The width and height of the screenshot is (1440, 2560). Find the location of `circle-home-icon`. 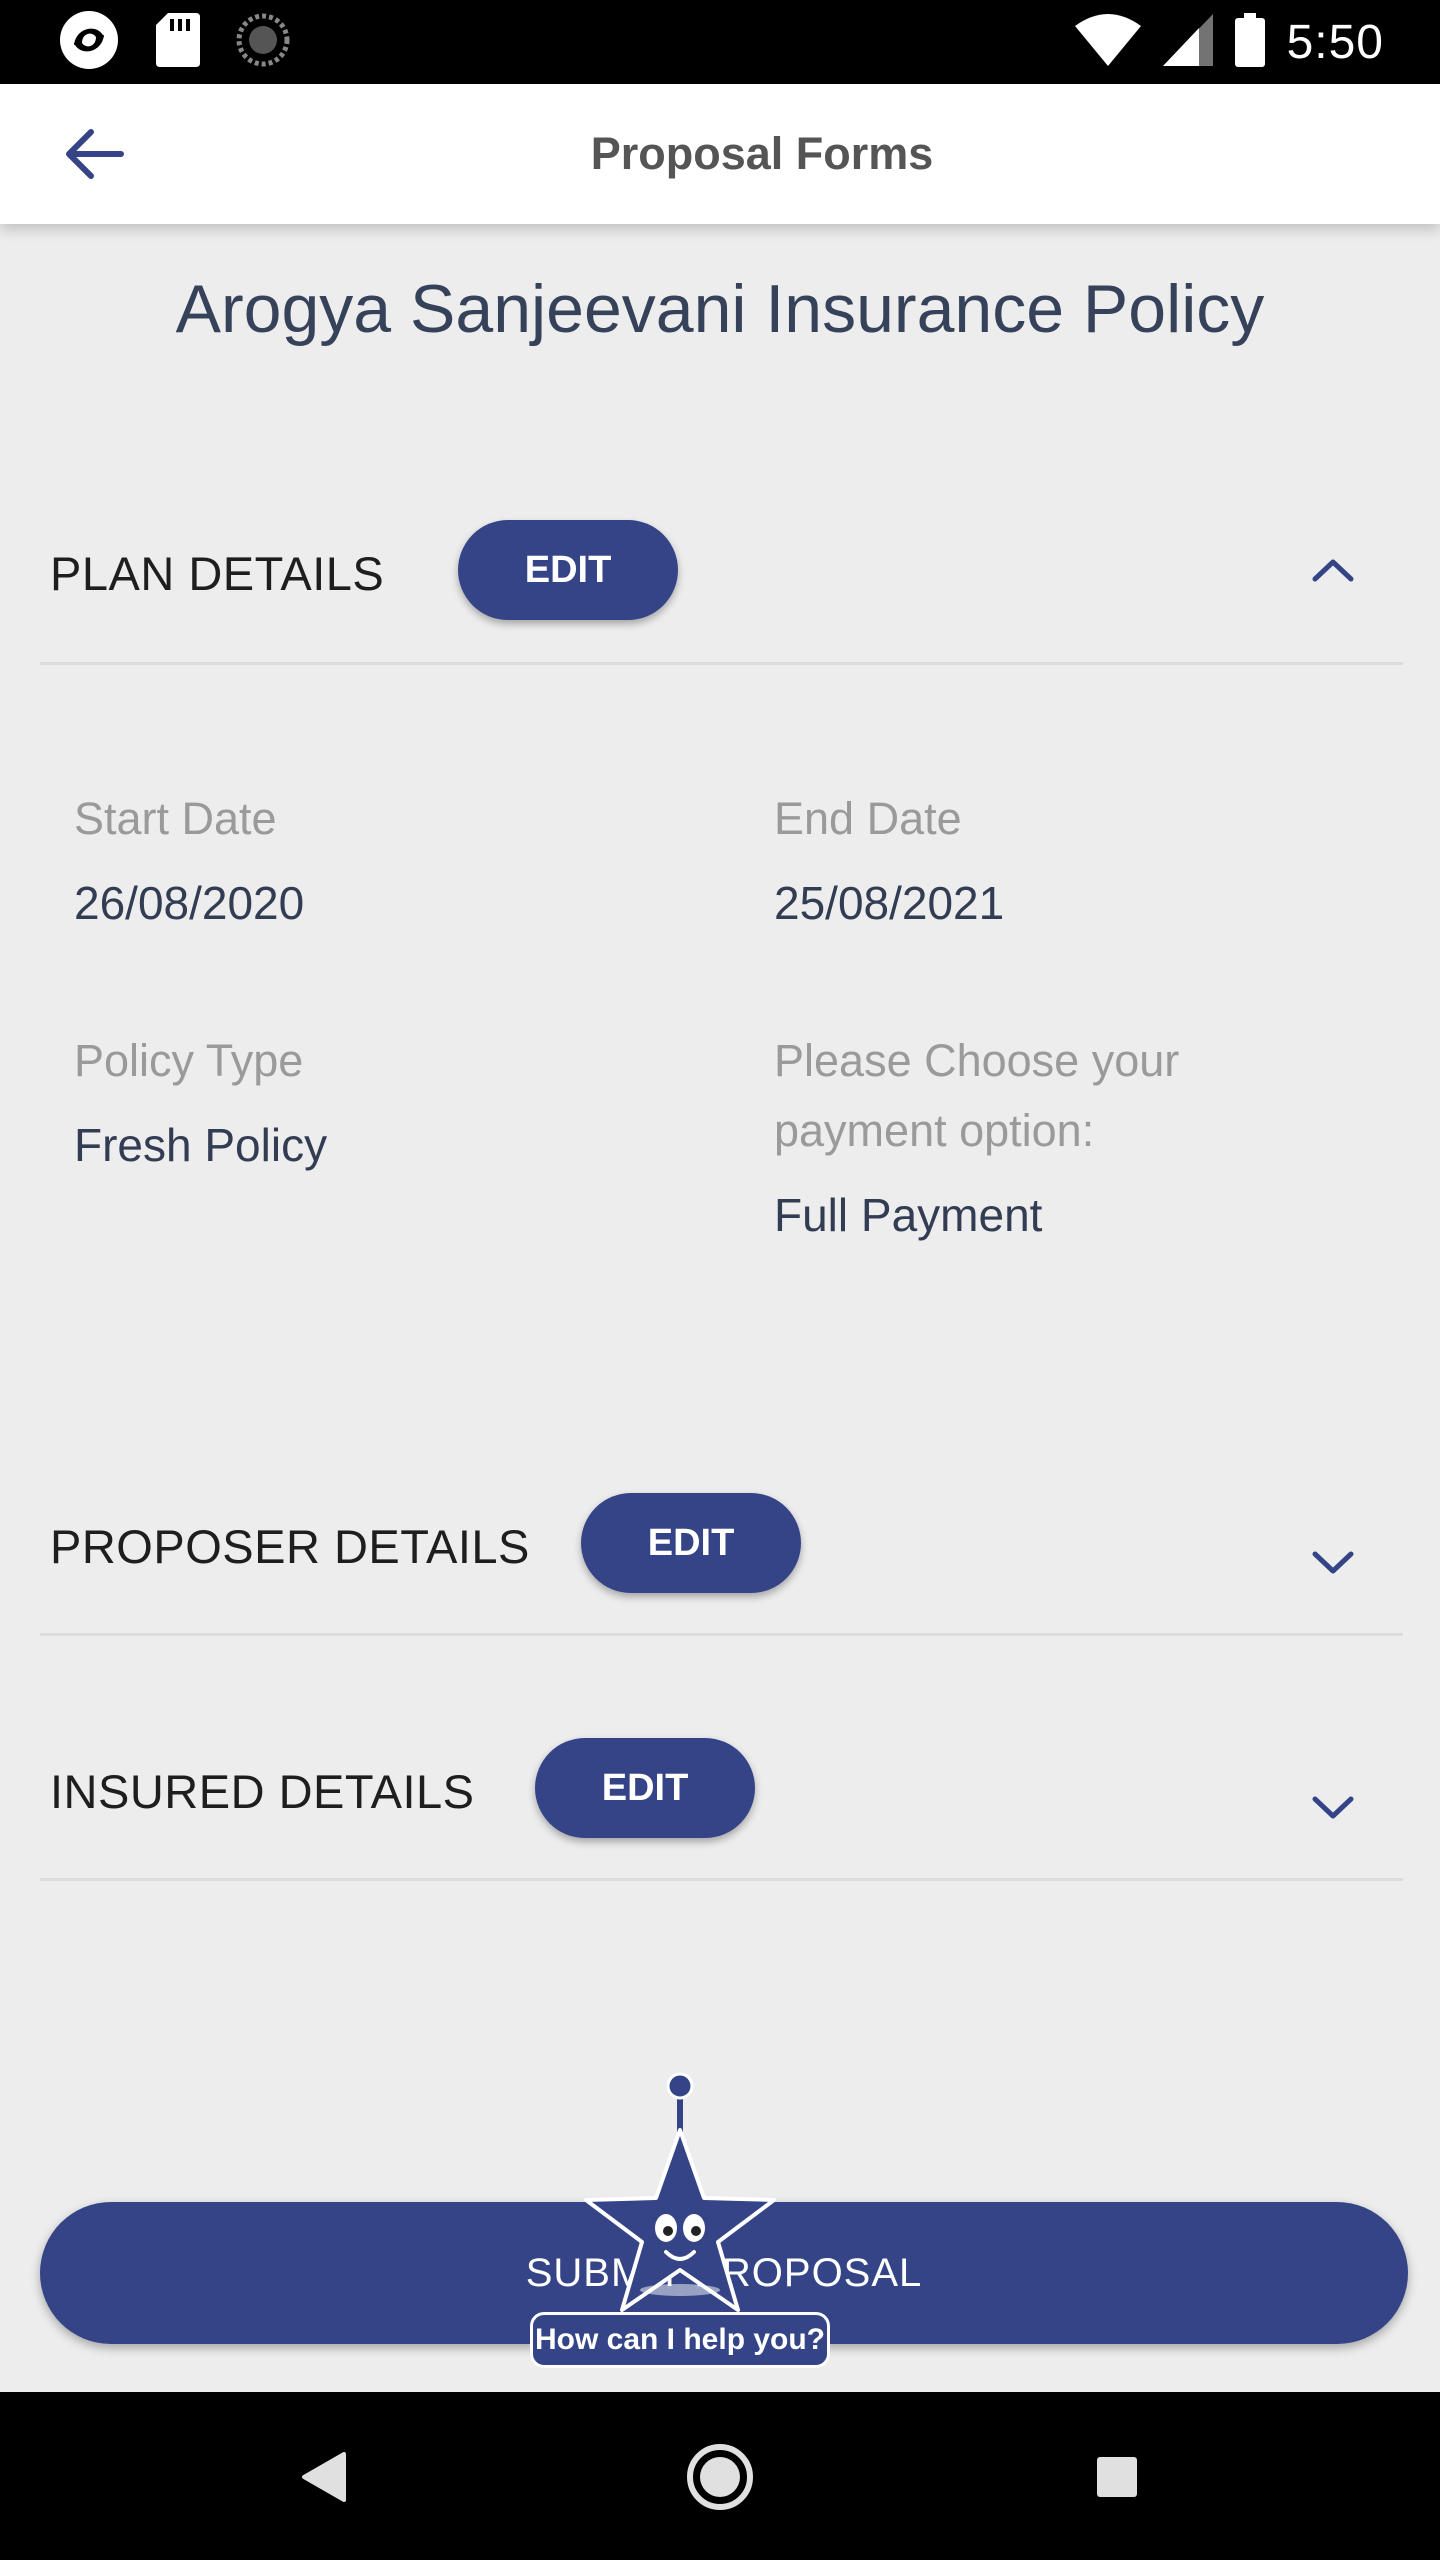

circle-home-icon is located at coordinates (720, 2477).